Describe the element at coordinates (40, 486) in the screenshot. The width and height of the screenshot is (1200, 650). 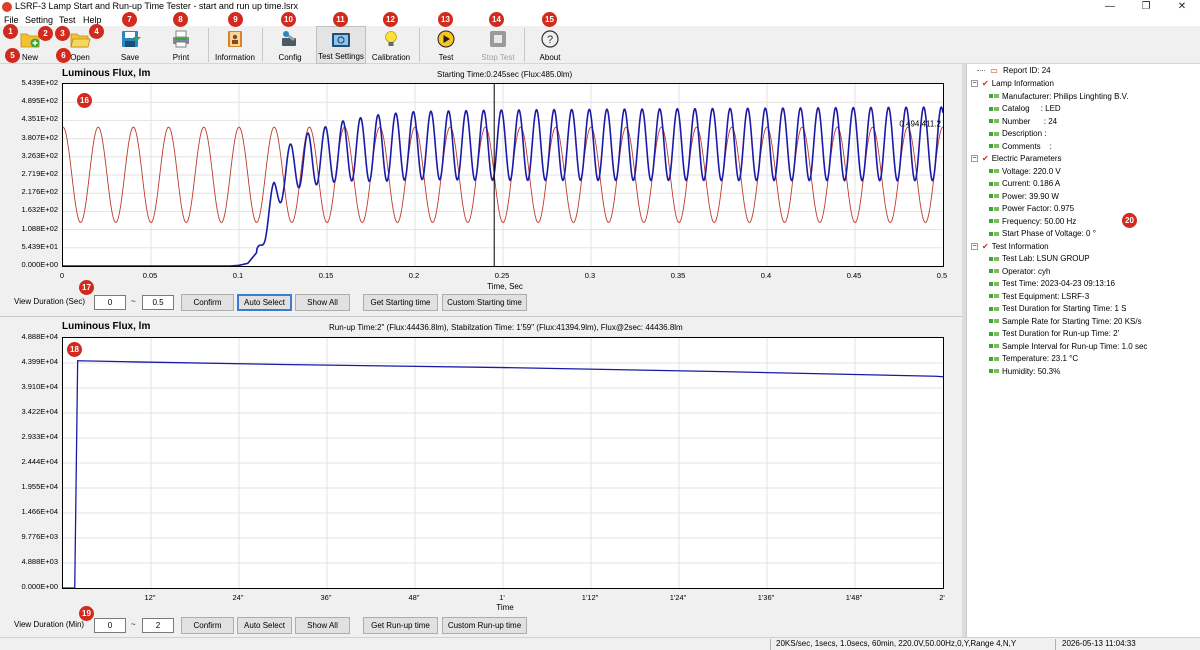
I see `y-tick-label: 1.955E+04` at that location.